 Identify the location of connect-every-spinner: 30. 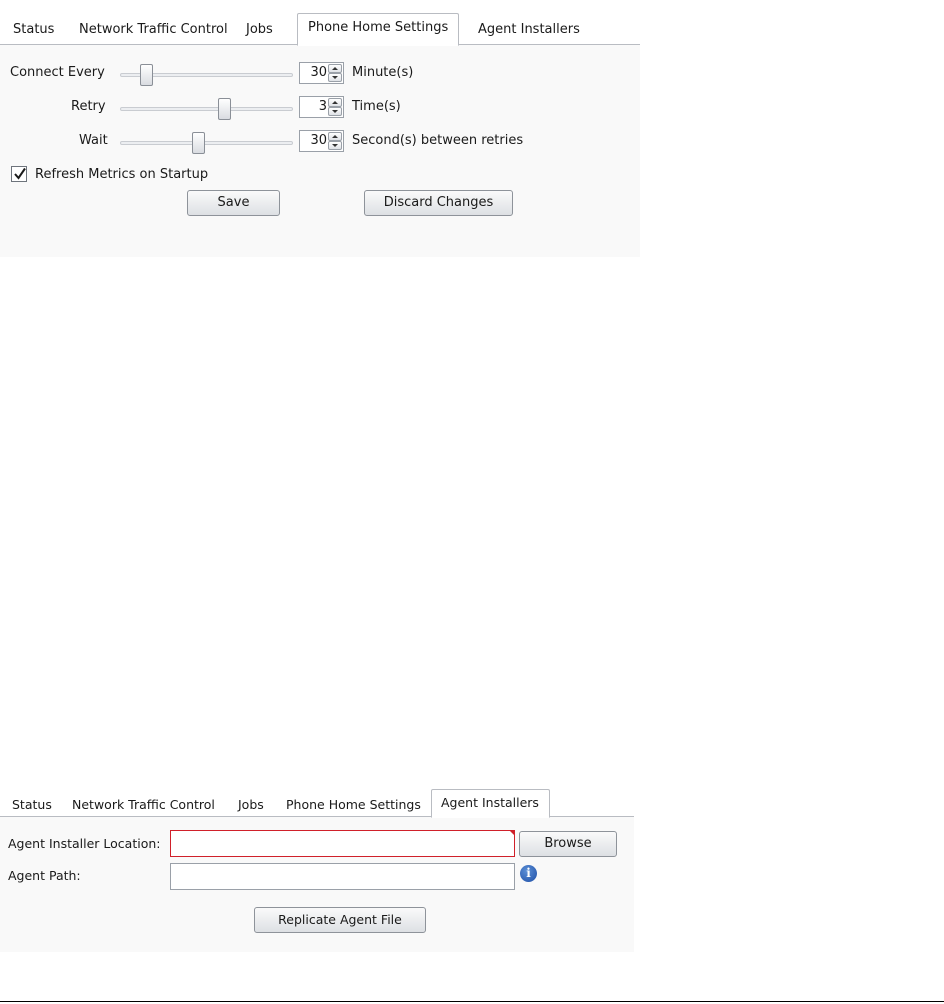
(321, 73).